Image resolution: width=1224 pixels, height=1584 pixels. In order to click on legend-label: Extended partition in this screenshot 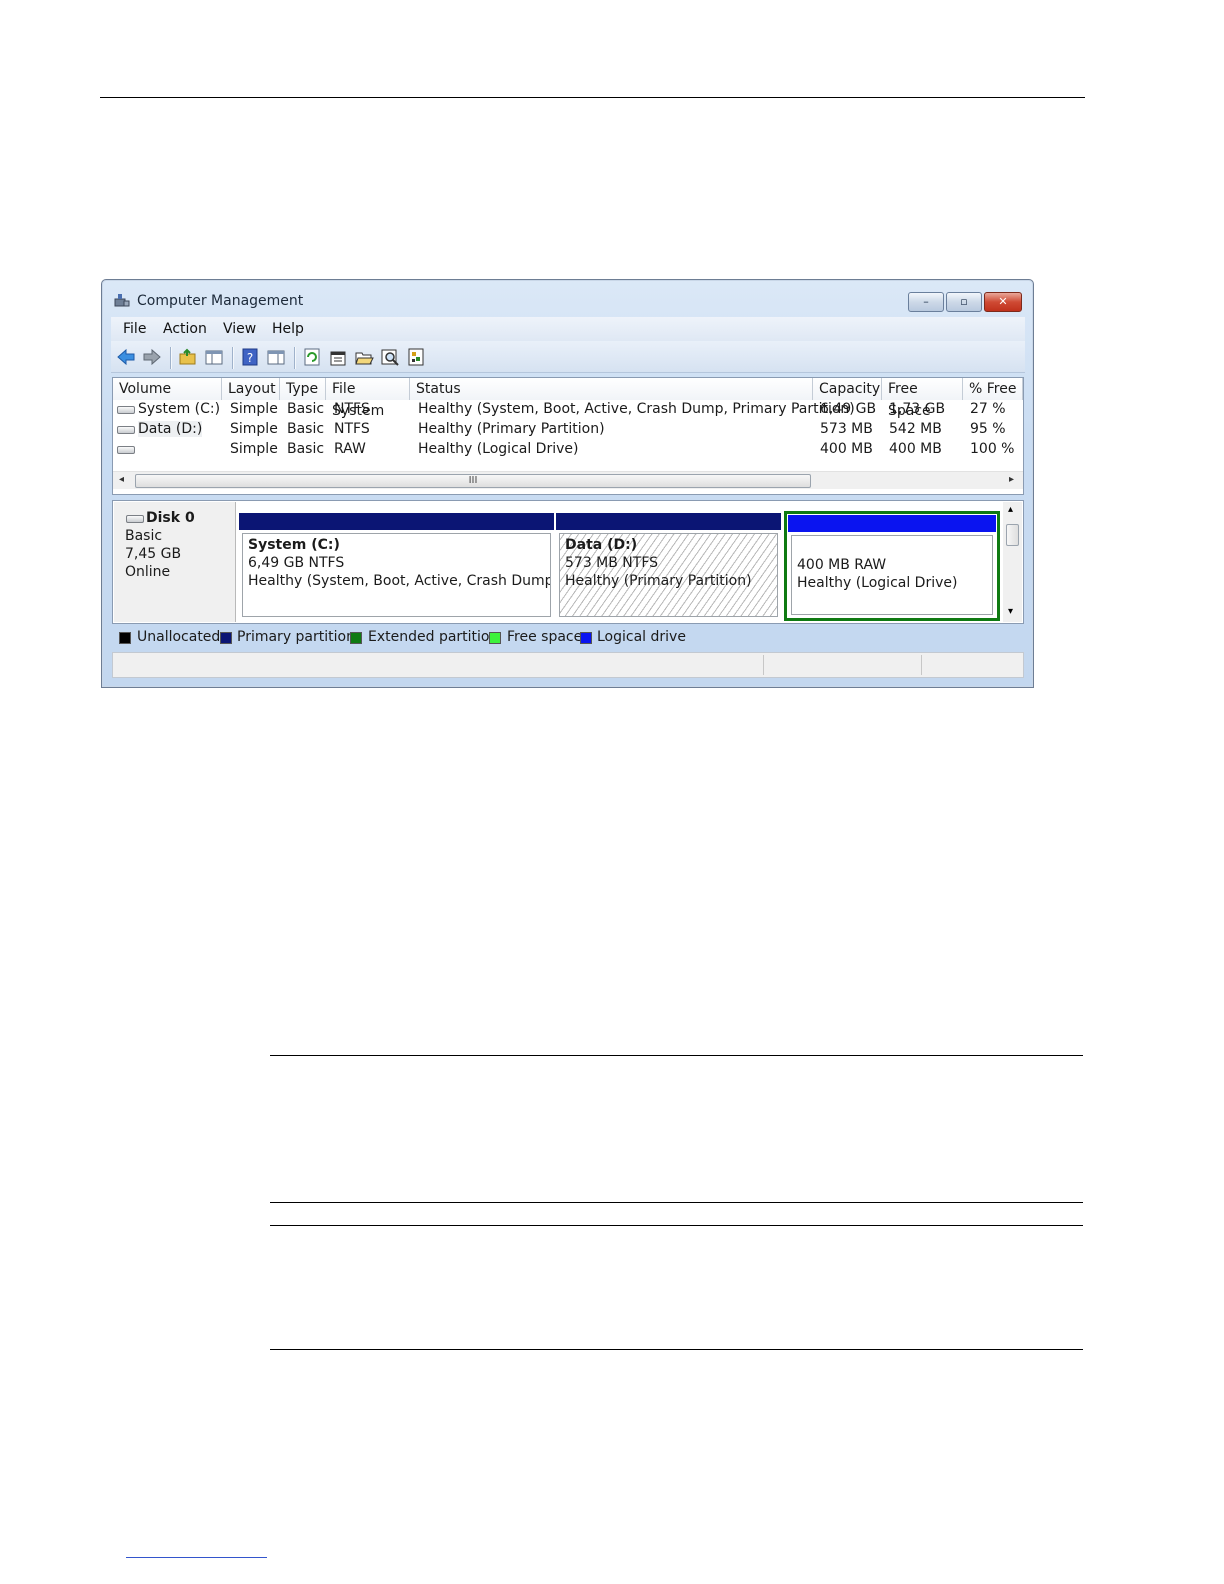, I will do `click(433, 637)`.